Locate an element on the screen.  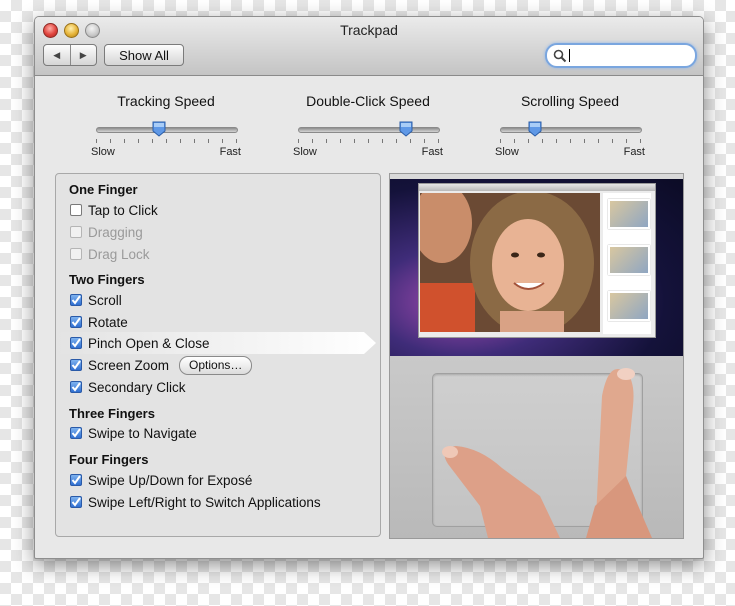
slider-max-label: Fast is located at coordinates (634, 152).